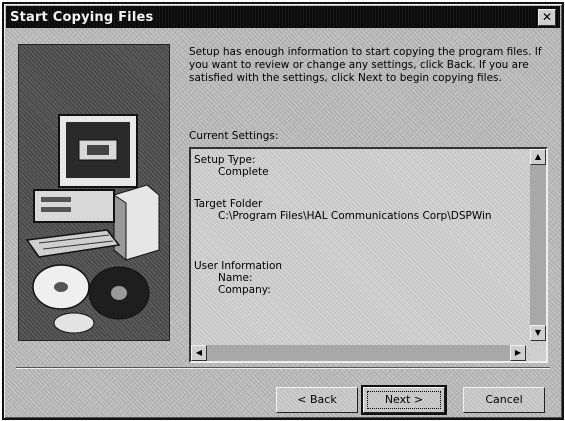  What do you see at coordinates (538, 353) in the screenshot?
I see `scrollbar-corner` at bounding box center [538, 353].